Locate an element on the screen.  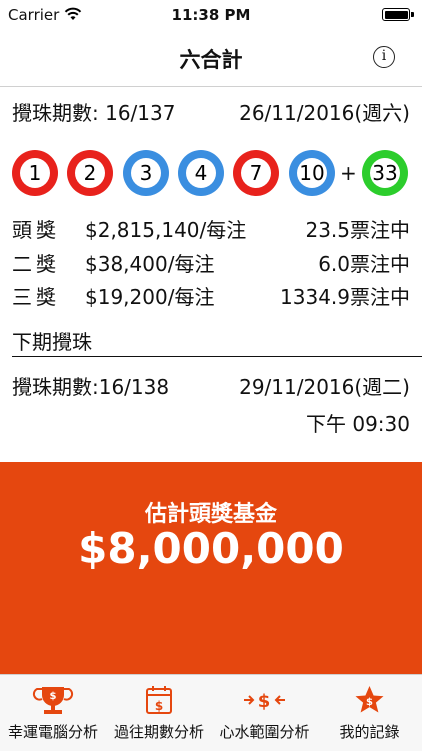
ball-number: 10 is located at coordinates (312, 173).